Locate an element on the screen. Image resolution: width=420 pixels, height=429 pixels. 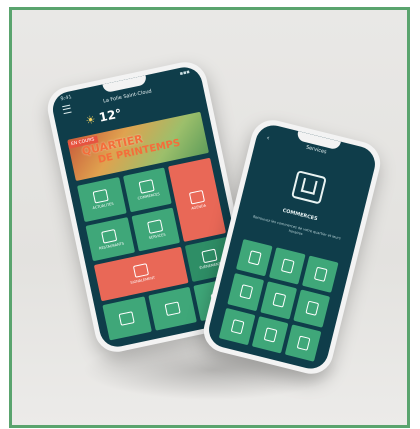
paw-icon is located at coordinates (303, 343).